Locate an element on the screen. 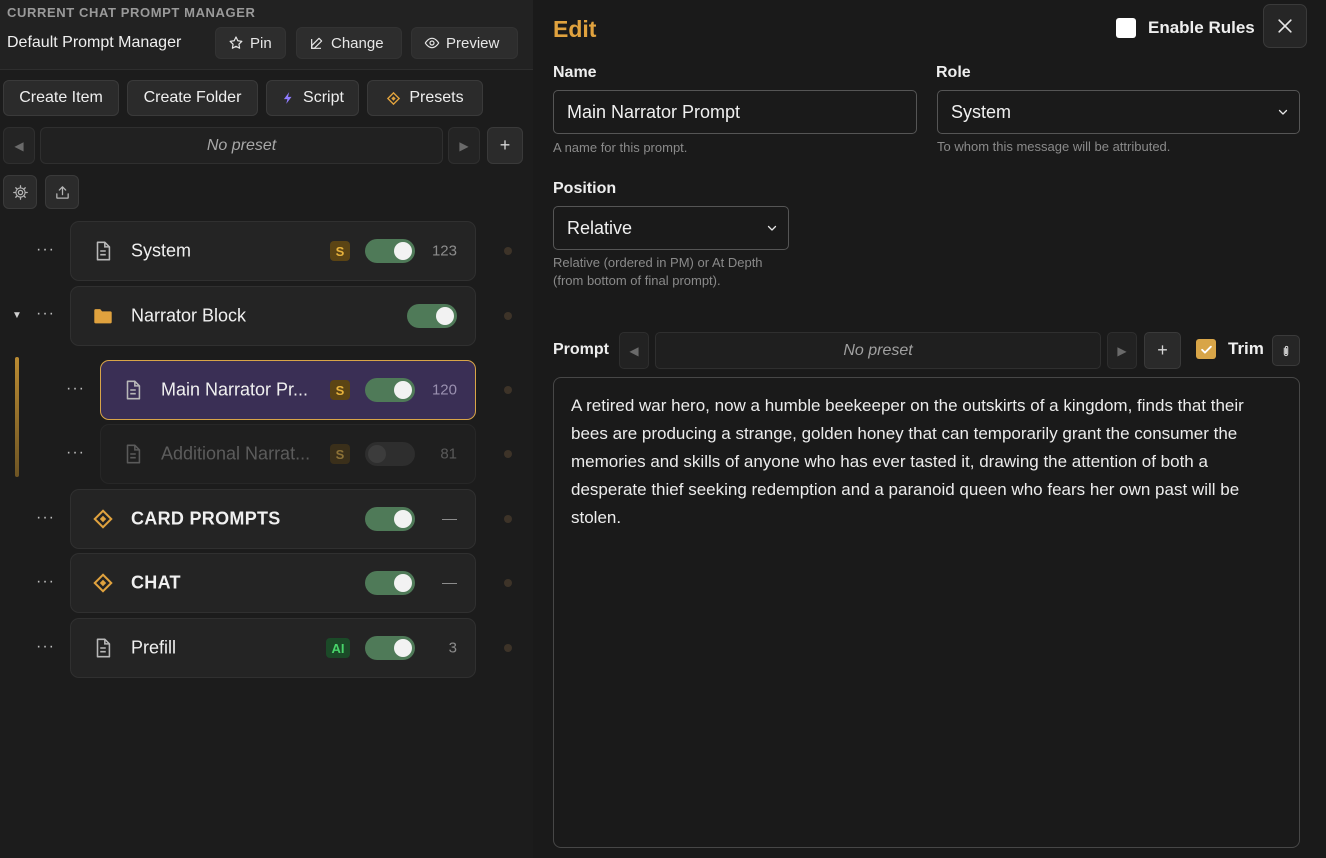 This screenshot has width=1326, height=858. settings-button is located at coordinates (20, 192).